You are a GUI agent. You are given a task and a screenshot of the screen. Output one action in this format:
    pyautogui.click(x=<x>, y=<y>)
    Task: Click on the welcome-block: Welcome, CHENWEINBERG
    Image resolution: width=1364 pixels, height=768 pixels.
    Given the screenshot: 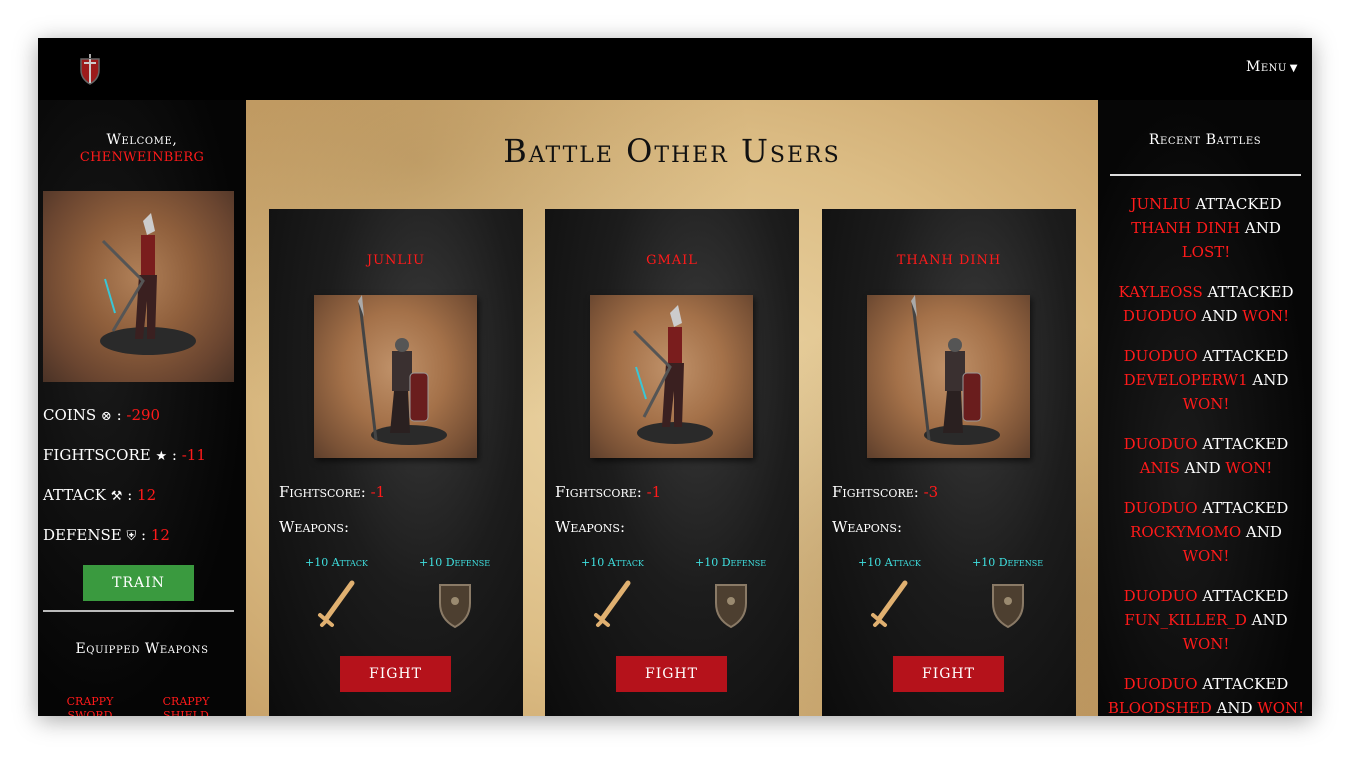 What is the action you would take?
    pyautogui.click(x=142, y=149)
    